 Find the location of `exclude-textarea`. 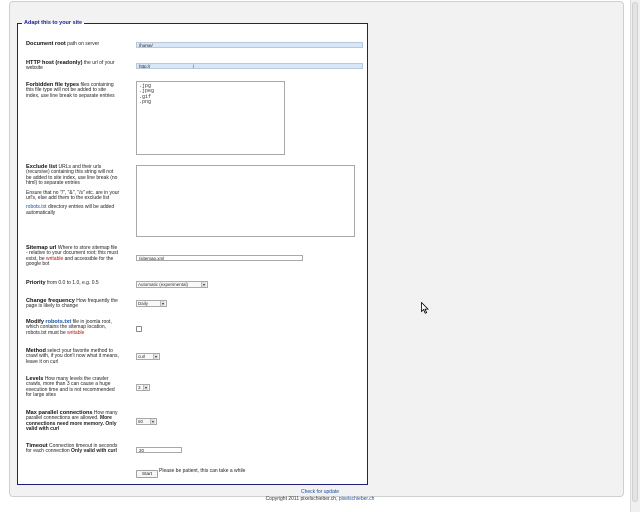

exclude-textarea is located at coordinates (245, 201).